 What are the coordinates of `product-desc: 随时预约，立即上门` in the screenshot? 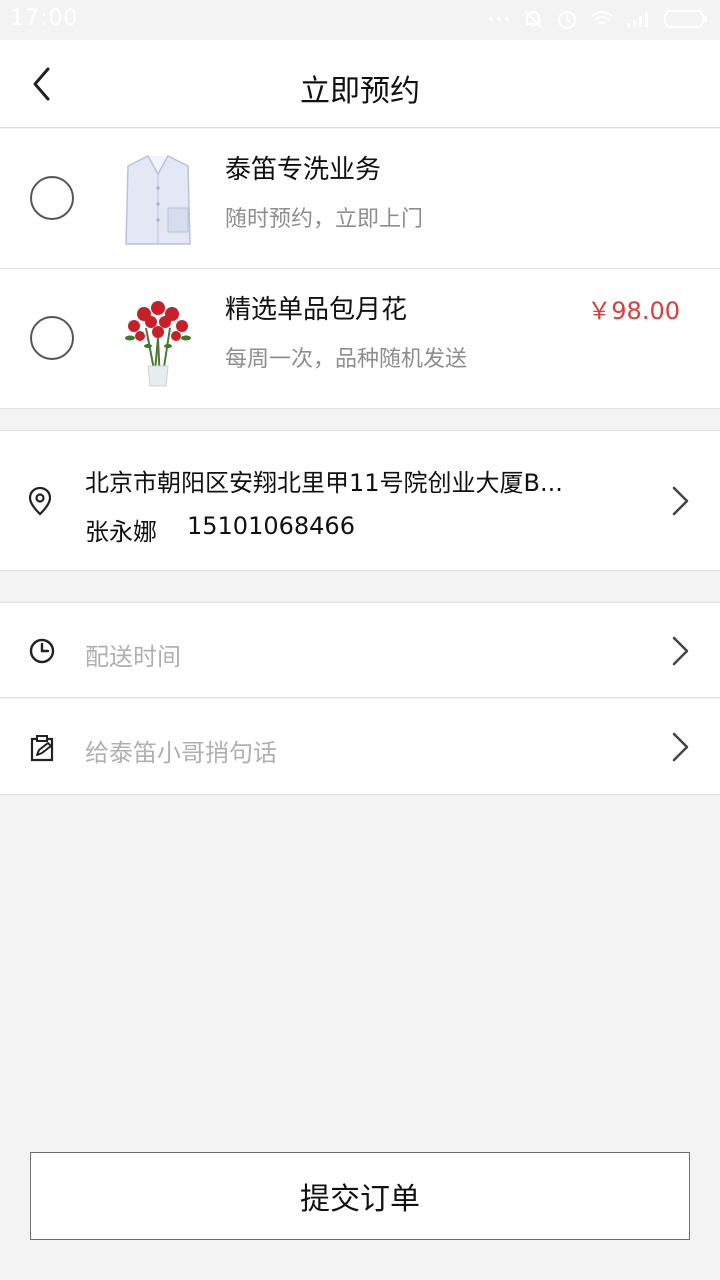 It's located at (324, 219).